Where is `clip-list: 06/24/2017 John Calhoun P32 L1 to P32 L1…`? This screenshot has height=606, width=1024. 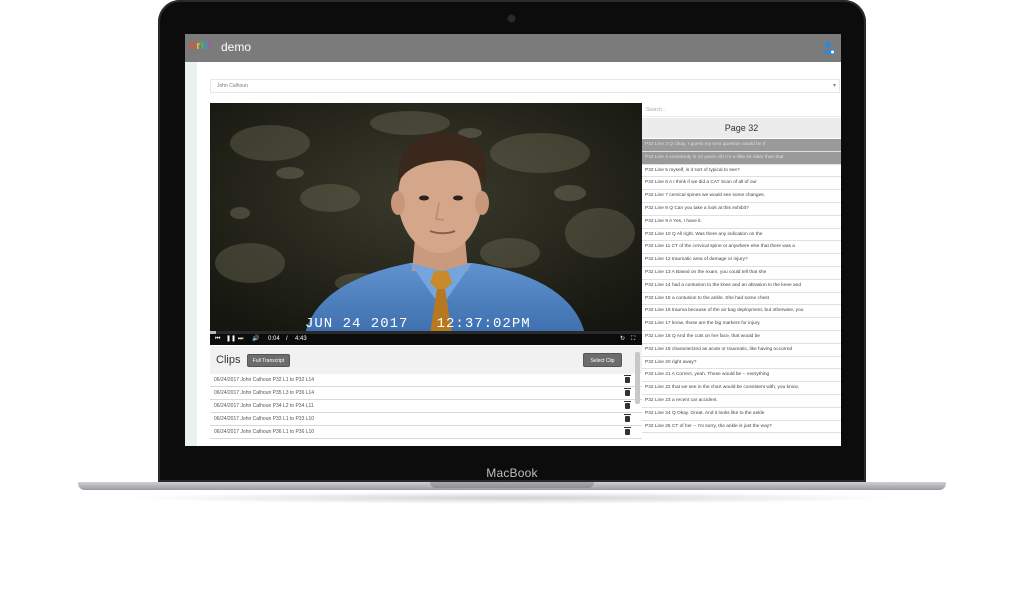
clip-list: 06/24/2017 John Calhoun P32 L1 to P32 L1… is located at coordinates (426, 410).